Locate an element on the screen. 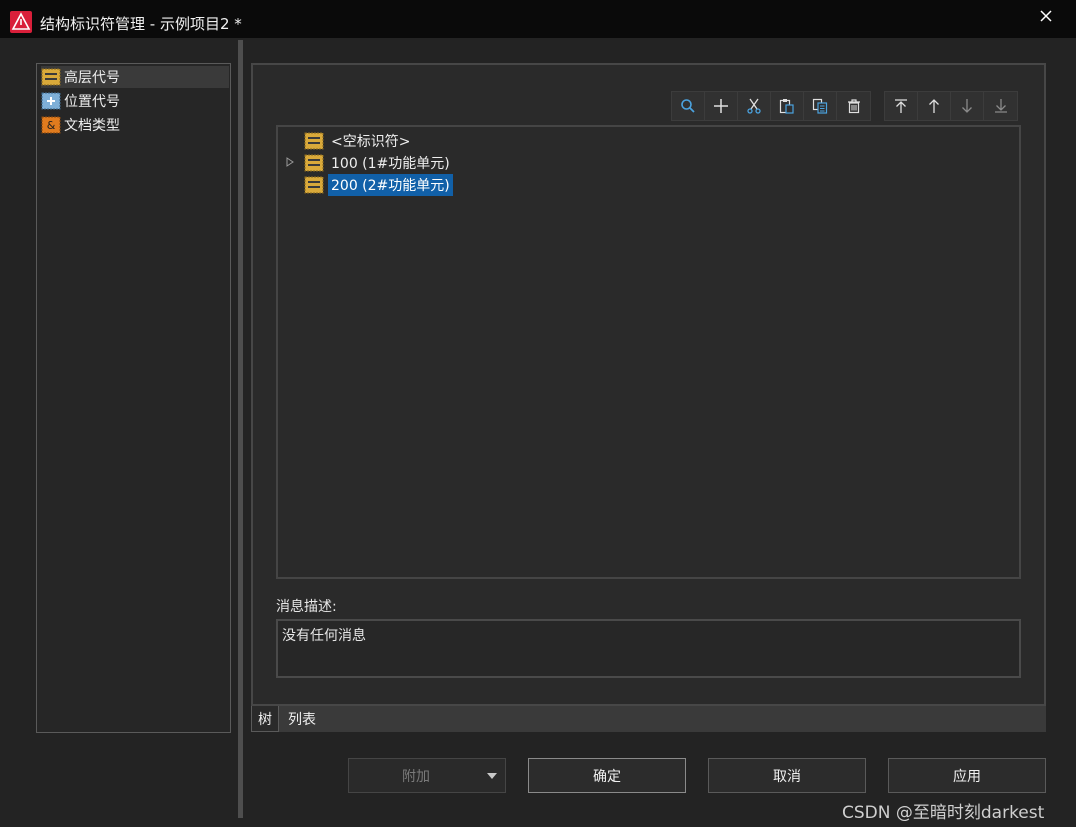 The height and width of the screenshot is (827, 1076). title-bar: 结构标识符管理 - 示例项目2 * is located at coordinates (538, 19).